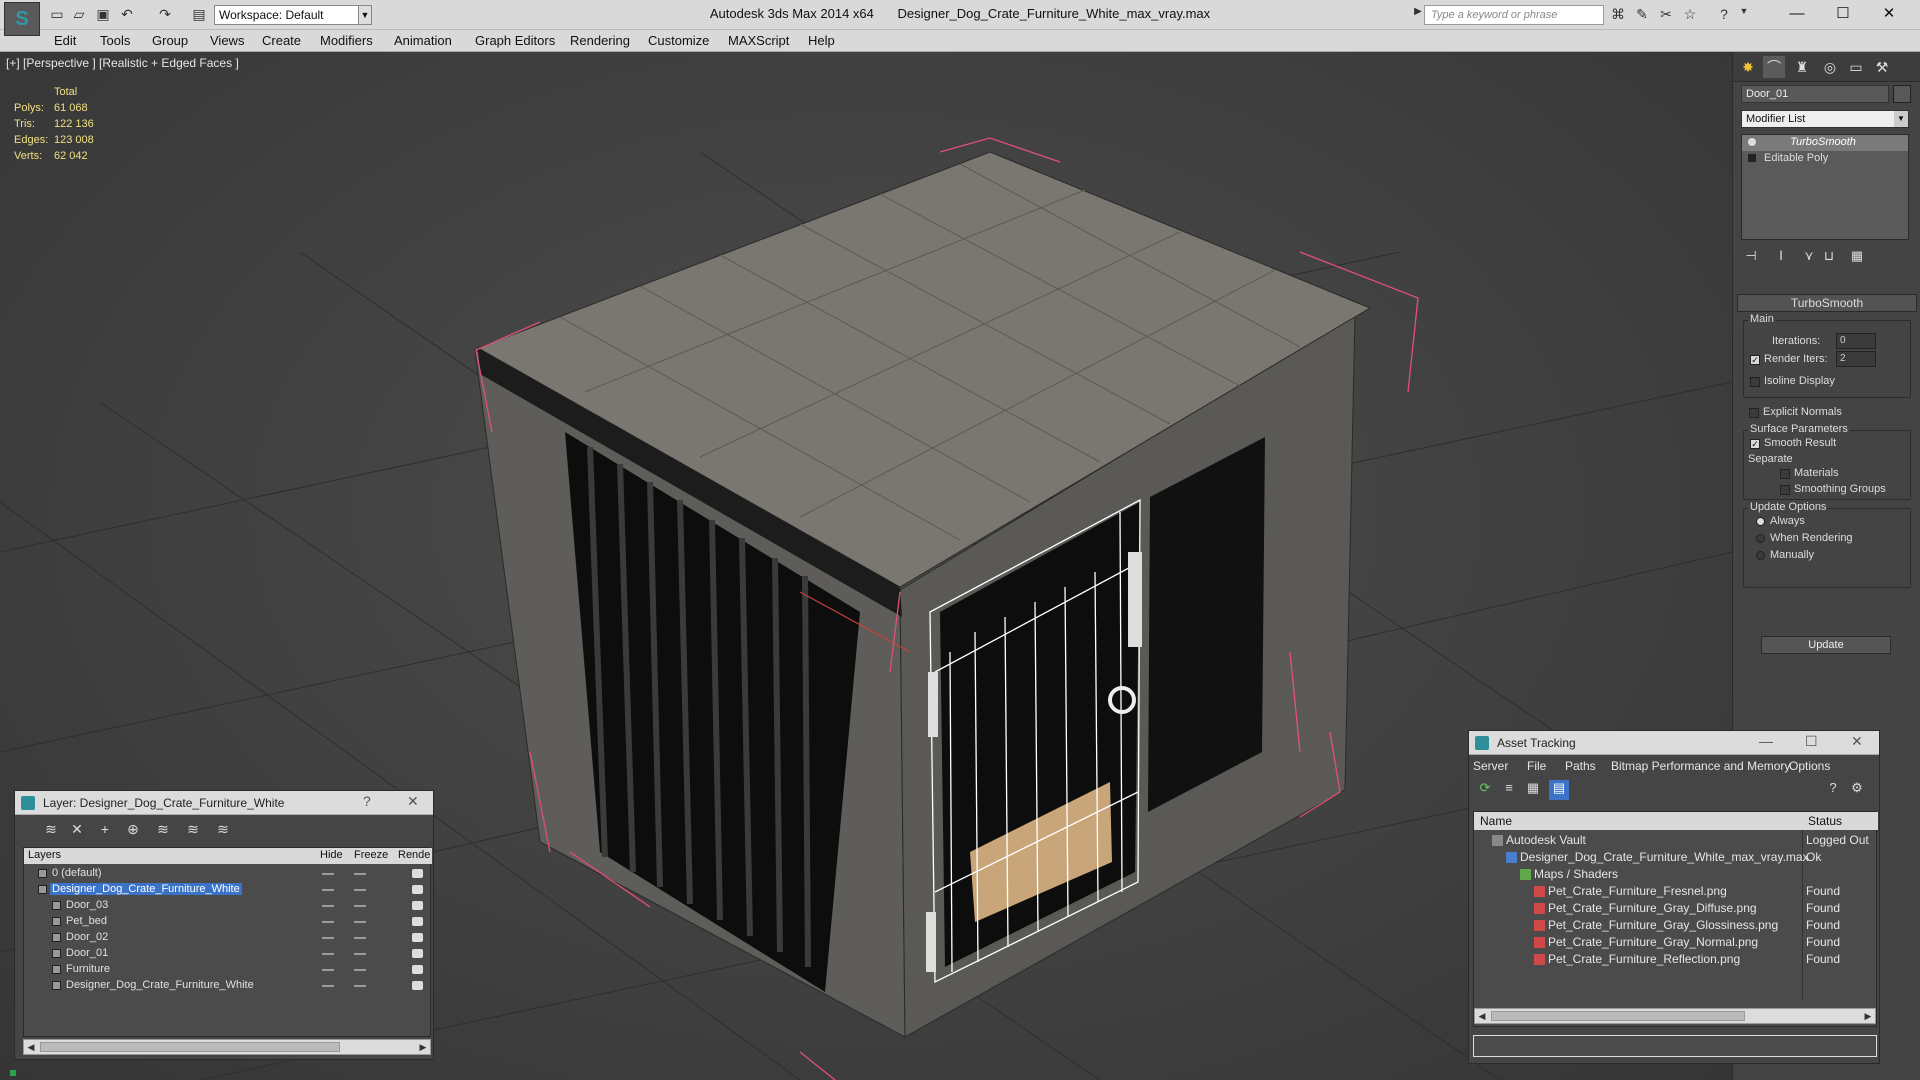 This screenshot has height=1080, width=1920. I want to click on maximize-icon: ☐, so click(1811, 741).